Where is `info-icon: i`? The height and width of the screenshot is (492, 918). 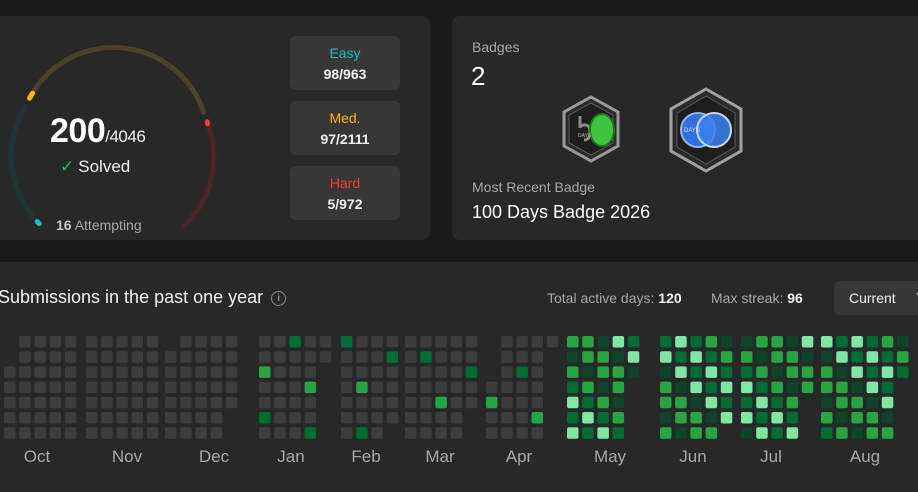
info-icon: i is located at coordinates (278, 298).